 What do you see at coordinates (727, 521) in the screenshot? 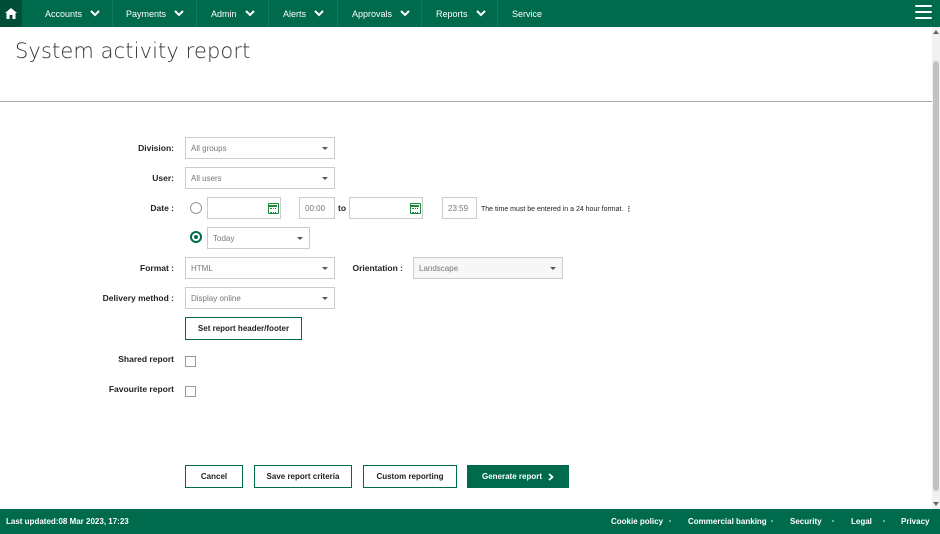
I see `footer-link-commercial-banking: Commercial banking` at bounding box center [727, 521].